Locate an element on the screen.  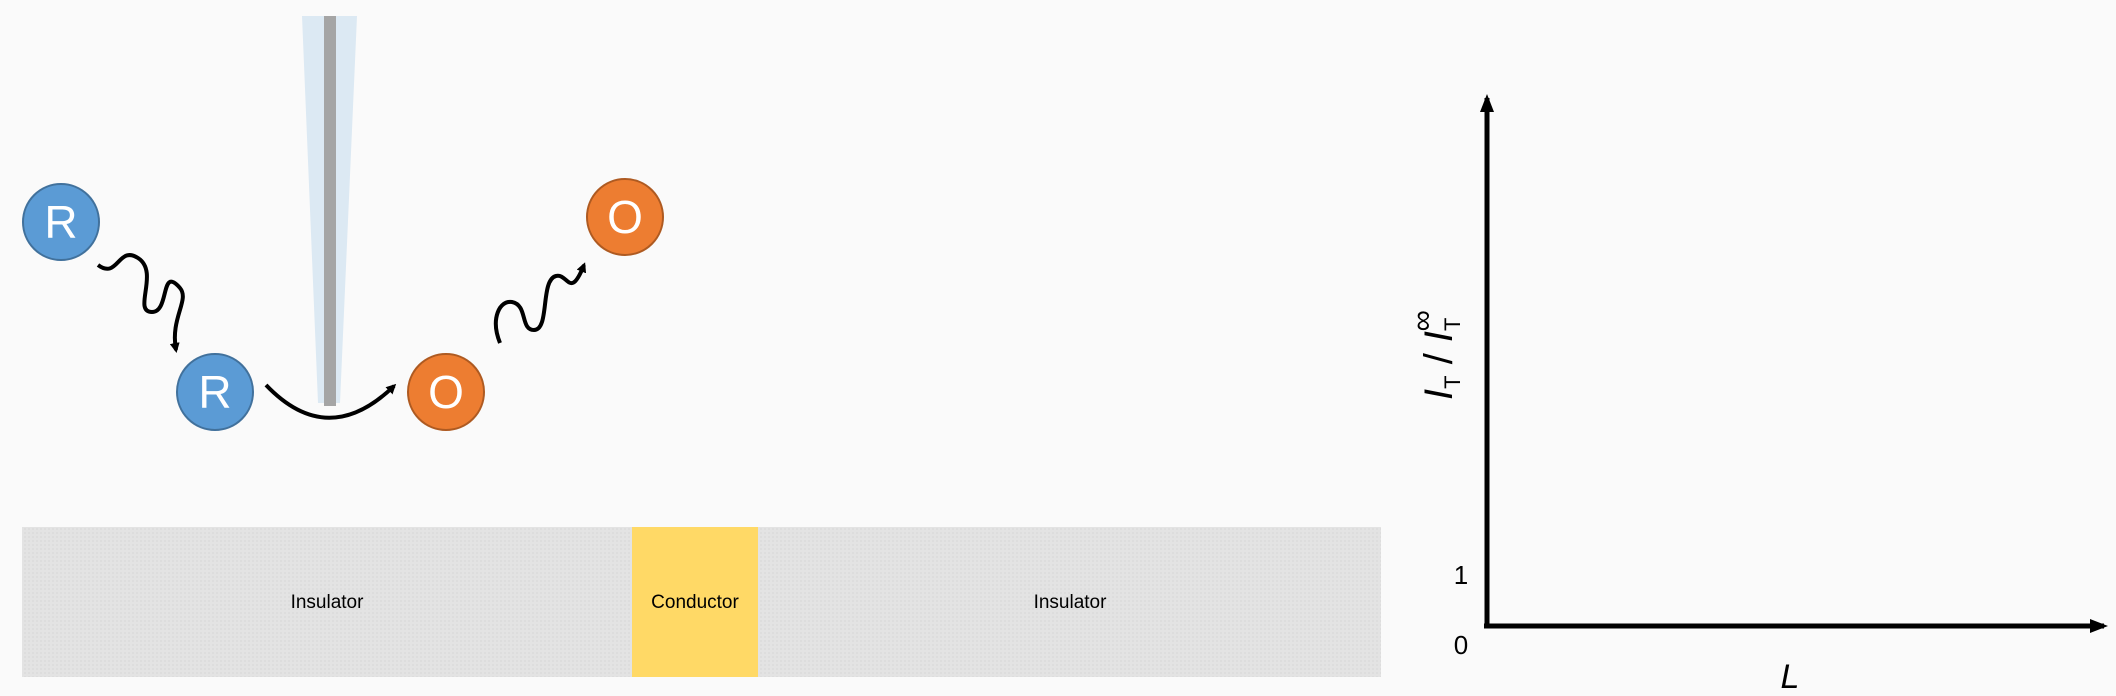
tip-wire is located at coordinates (330, 211).